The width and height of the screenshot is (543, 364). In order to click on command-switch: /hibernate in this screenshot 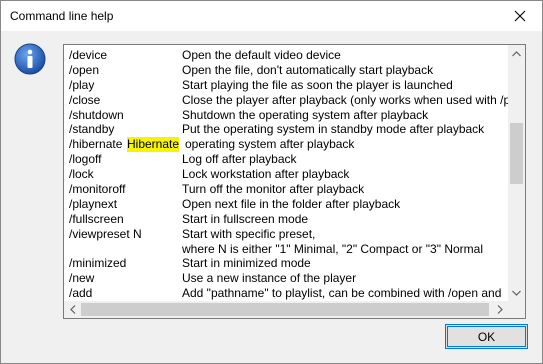, I will do `click(96, 144)`.